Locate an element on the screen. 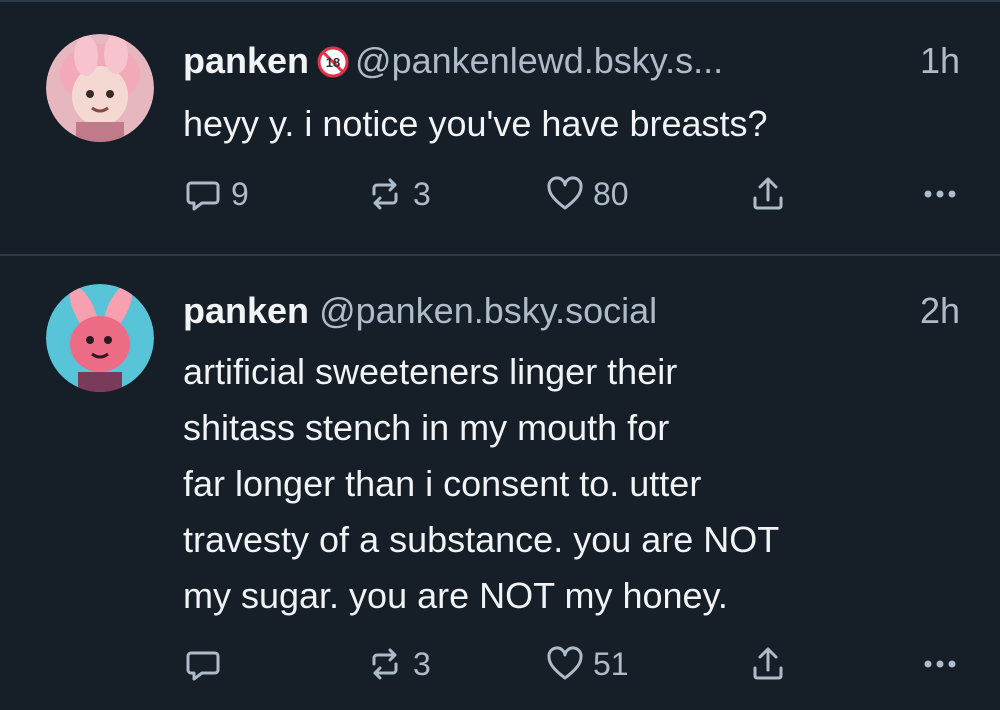 This screenshot has width=1000, height=710. svg-text: 18 is located at coordinates (333, 62).